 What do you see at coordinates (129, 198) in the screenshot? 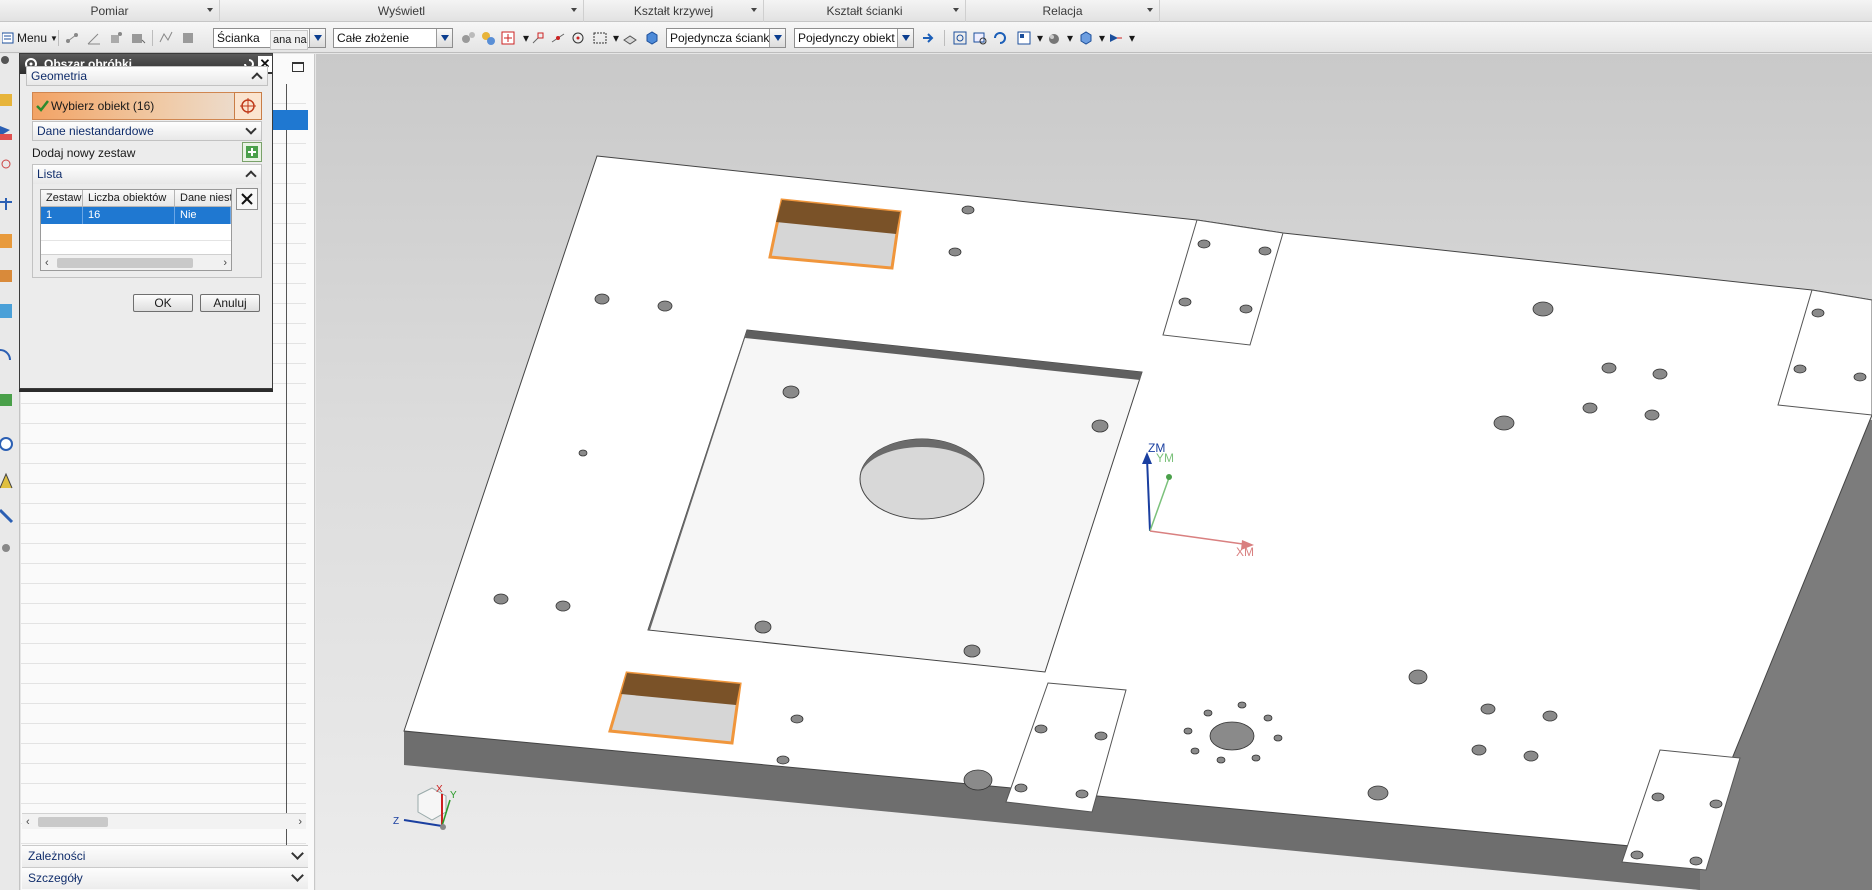
I see `table-header-count: Liczba obiektów` at bounding box center [129, 198].